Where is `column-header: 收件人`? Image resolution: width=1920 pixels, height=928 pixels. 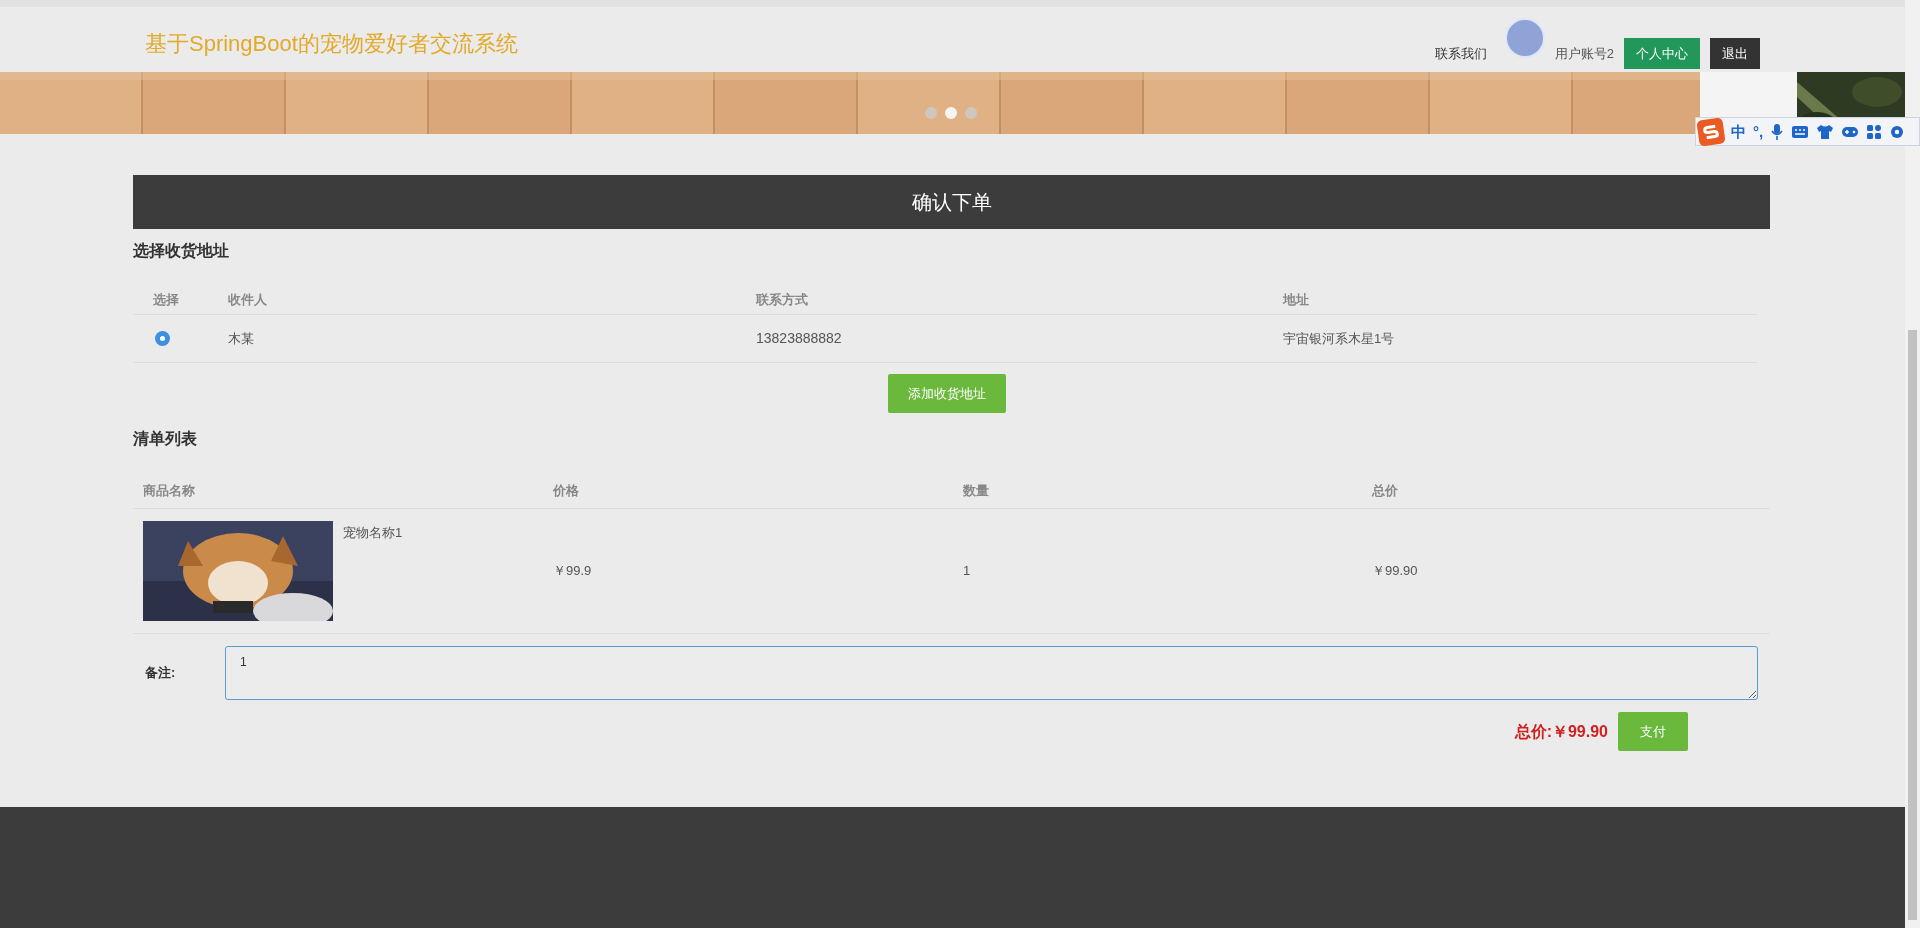 column-header: 收件人 is located at coordinates (248, 299).